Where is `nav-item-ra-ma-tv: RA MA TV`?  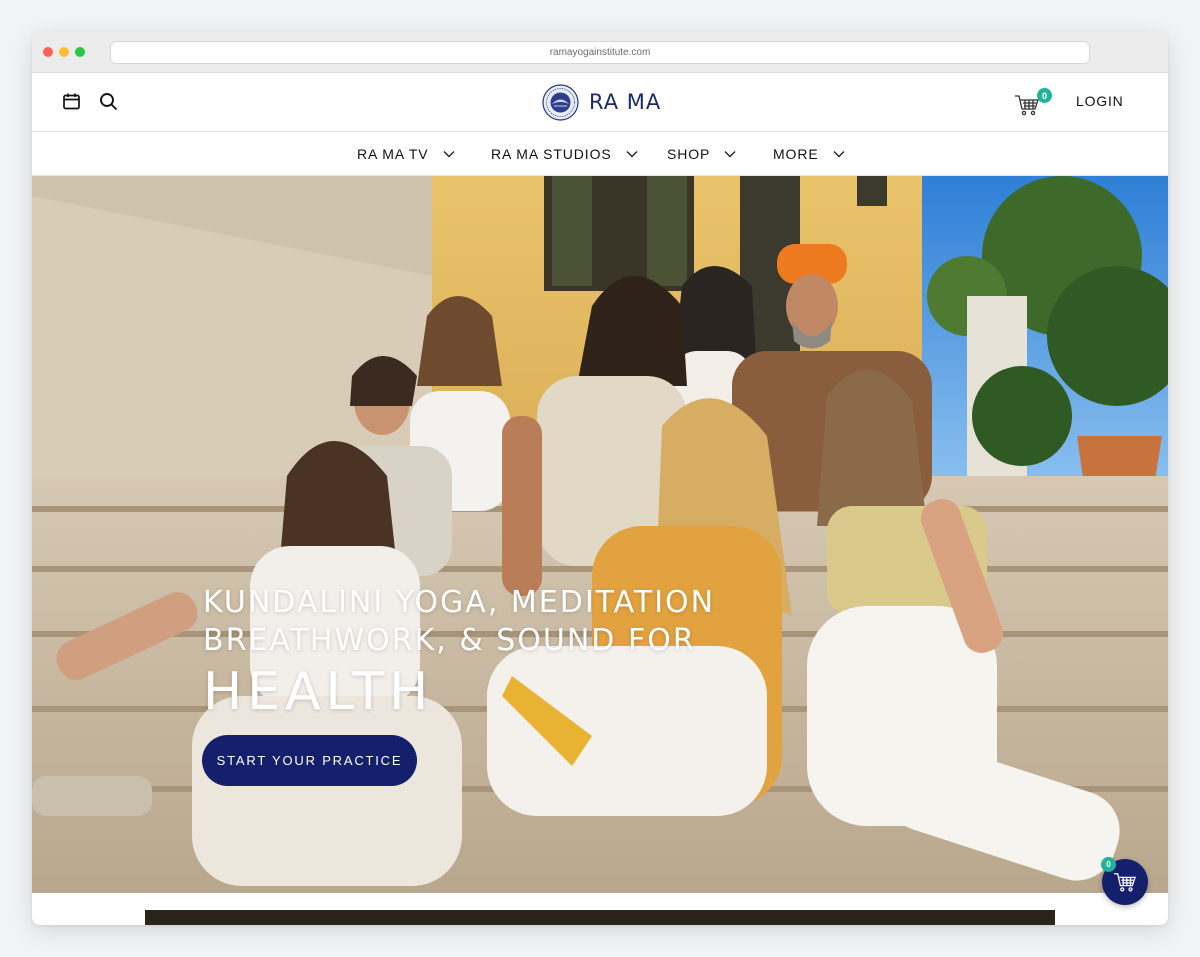
nav-item-ra-ma-tv: RA MA TV is located at coordinates (406, 154).